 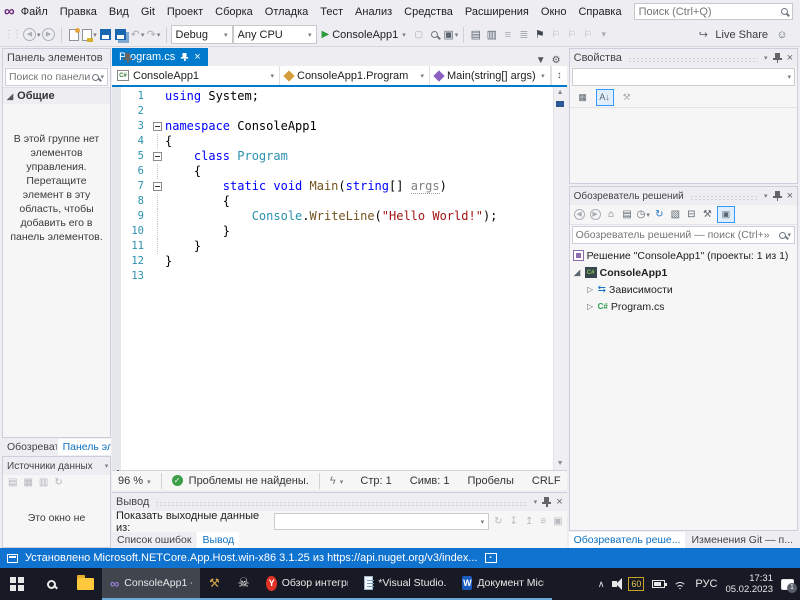 What do you see at coordinates (134, 481) in the screenshot?
I see `zoom-dropdown: 96 % ▾` at bounding box center [134, 481].